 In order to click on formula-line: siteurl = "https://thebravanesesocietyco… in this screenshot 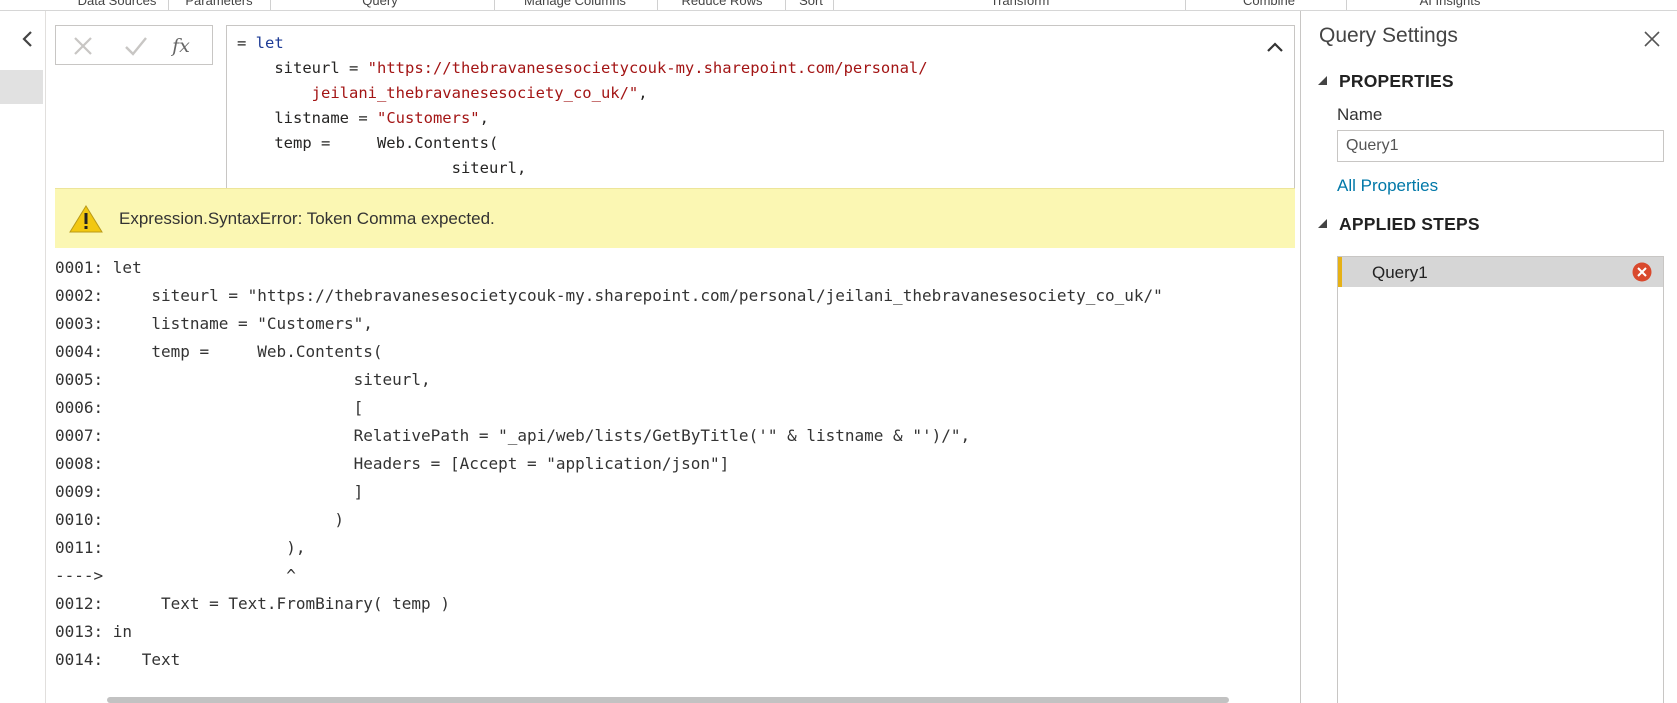, I will do `click(582, 68)`.